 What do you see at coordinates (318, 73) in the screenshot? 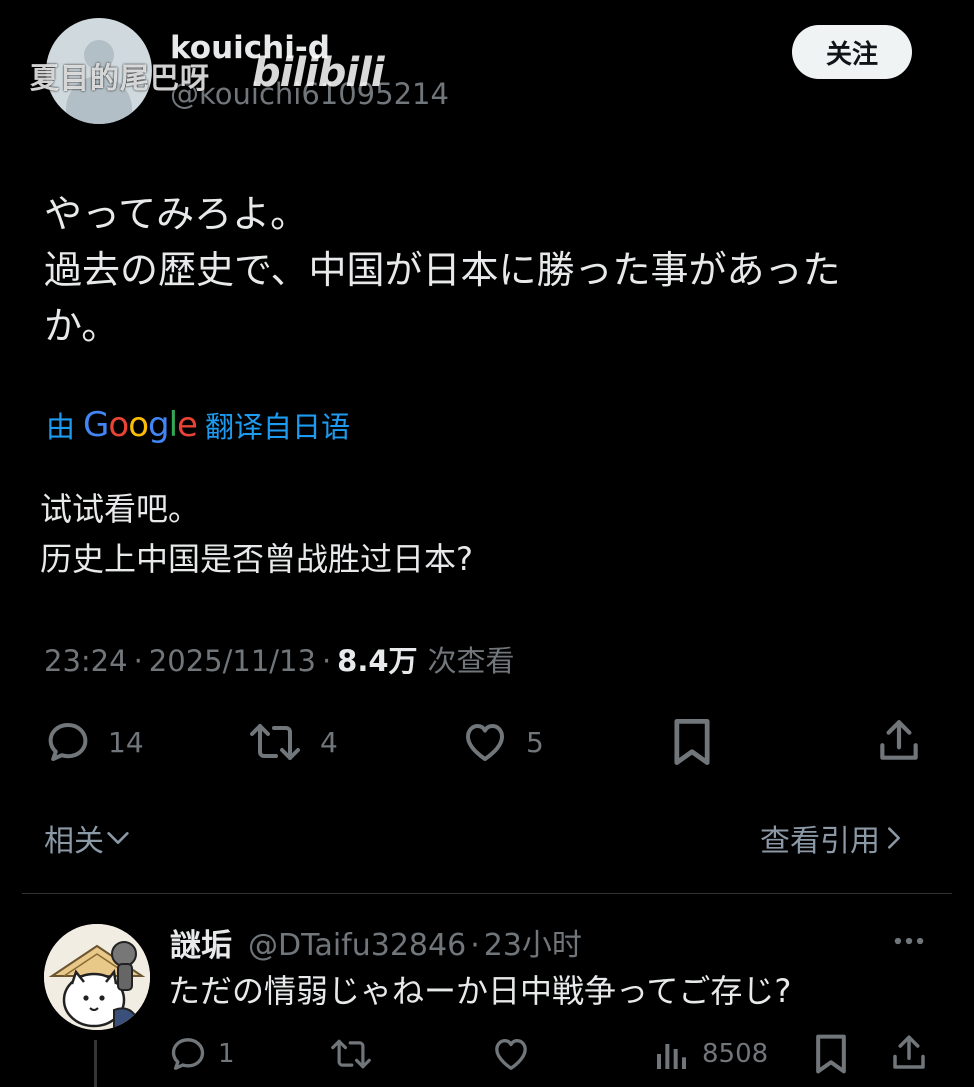
I see `bilibili-watermark-logo: bilibili` at bounding box center [318, 73].